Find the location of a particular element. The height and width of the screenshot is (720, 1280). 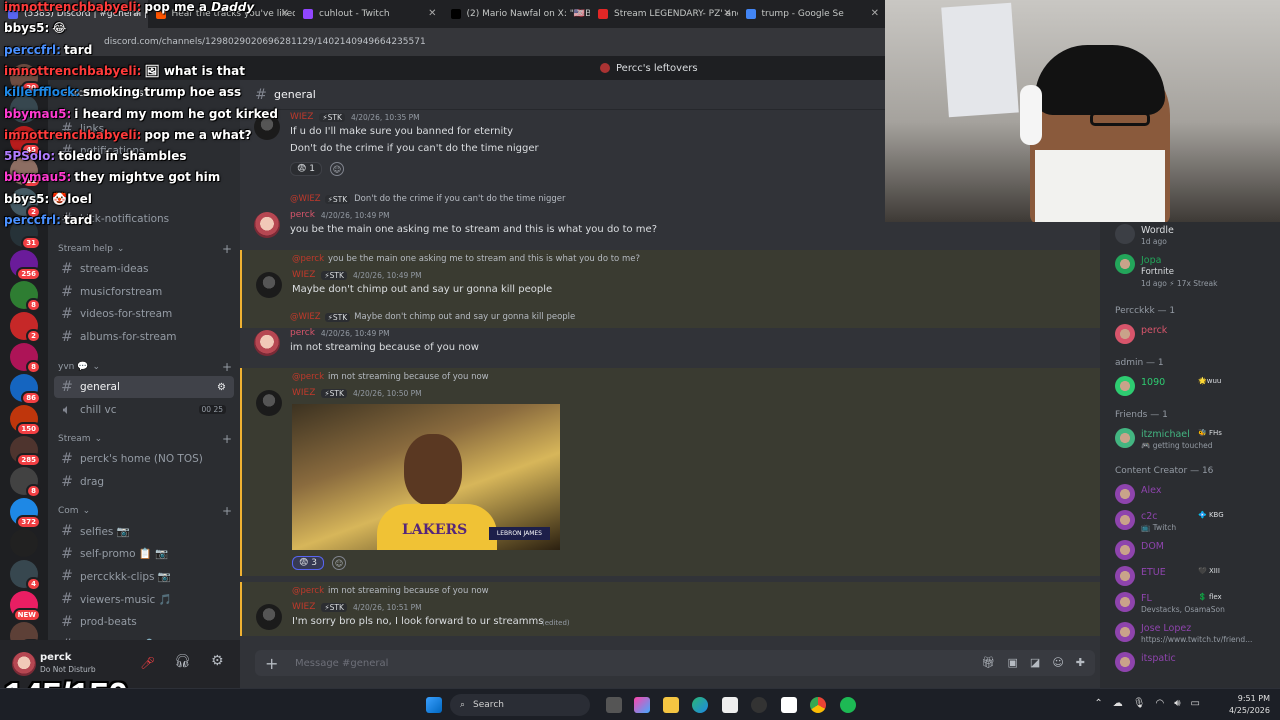

task-view-icon is located at coordinates (614, 705).